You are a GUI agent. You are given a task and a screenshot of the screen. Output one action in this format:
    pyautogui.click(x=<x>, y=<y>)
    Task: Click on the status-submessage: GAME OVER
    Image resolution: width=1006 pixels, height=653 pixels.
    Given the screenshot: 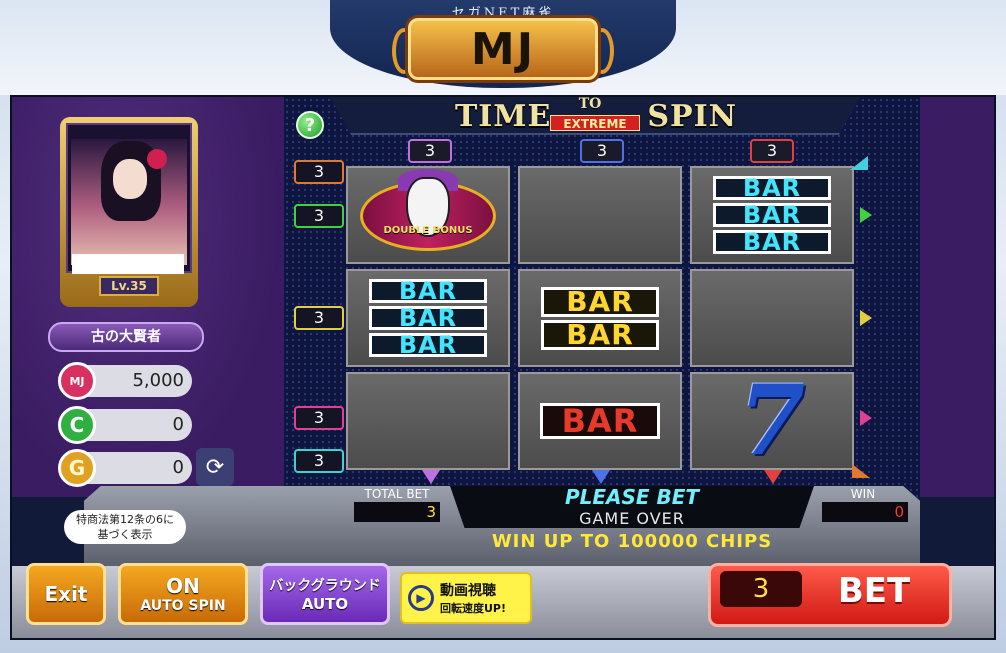 What is the action you would take?
    pyautogui.click(x=632, y=518)
    